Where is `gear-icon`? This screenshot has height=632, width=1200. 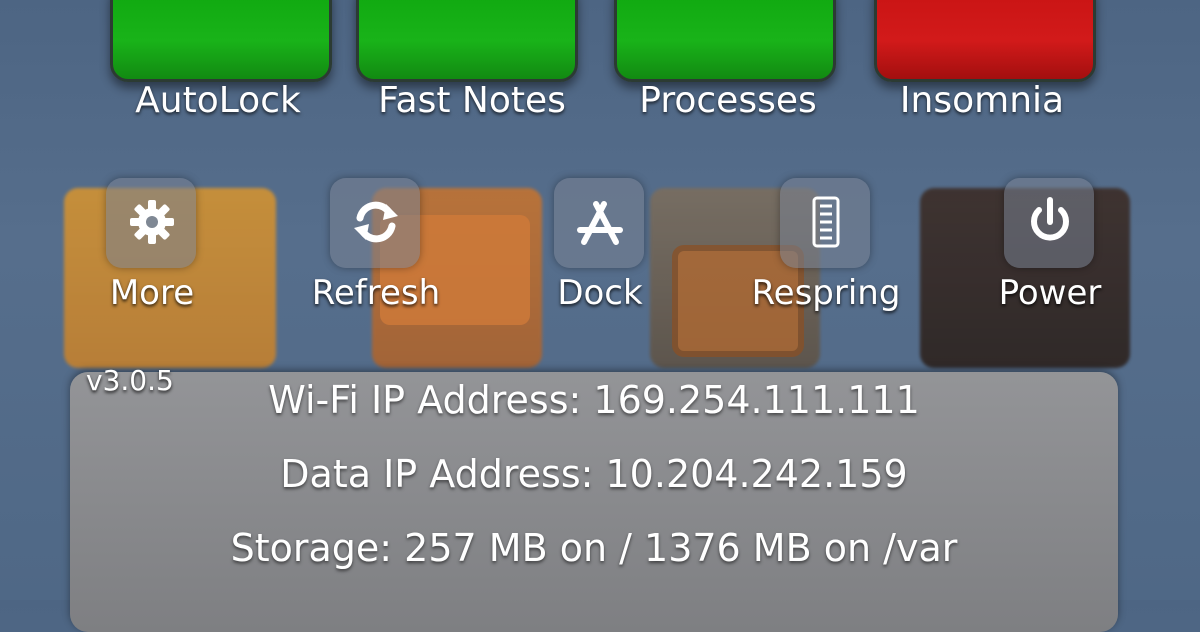 gear-icon is located at coordinates (152, 222).